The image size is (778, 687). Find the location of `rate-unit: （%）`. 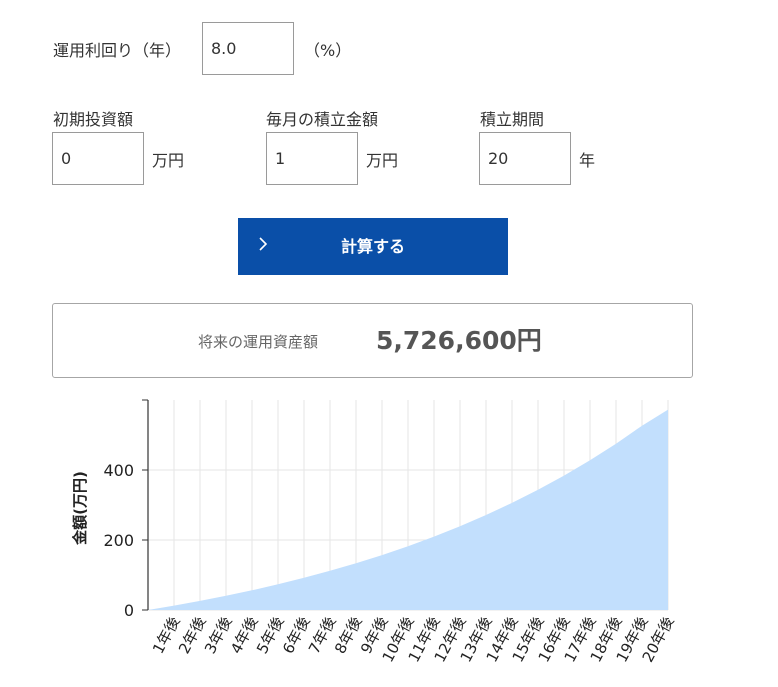

rate-unit: （%） is located at coordinates (328, 50).